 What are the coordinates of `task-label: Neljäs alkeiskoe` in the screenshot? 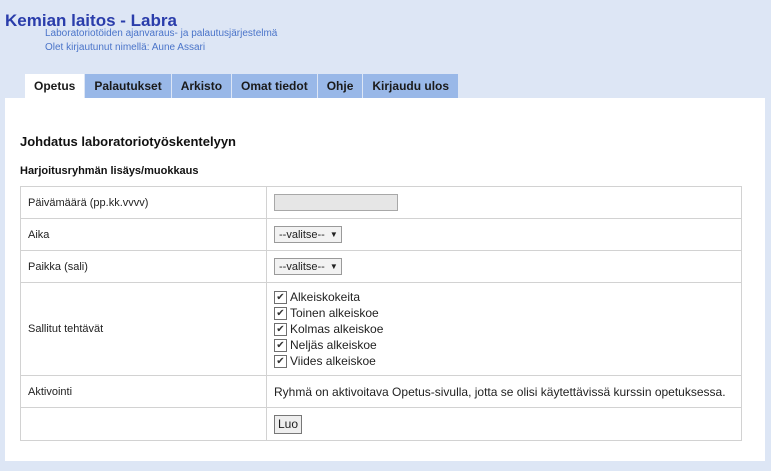 It's located at (333, 345).